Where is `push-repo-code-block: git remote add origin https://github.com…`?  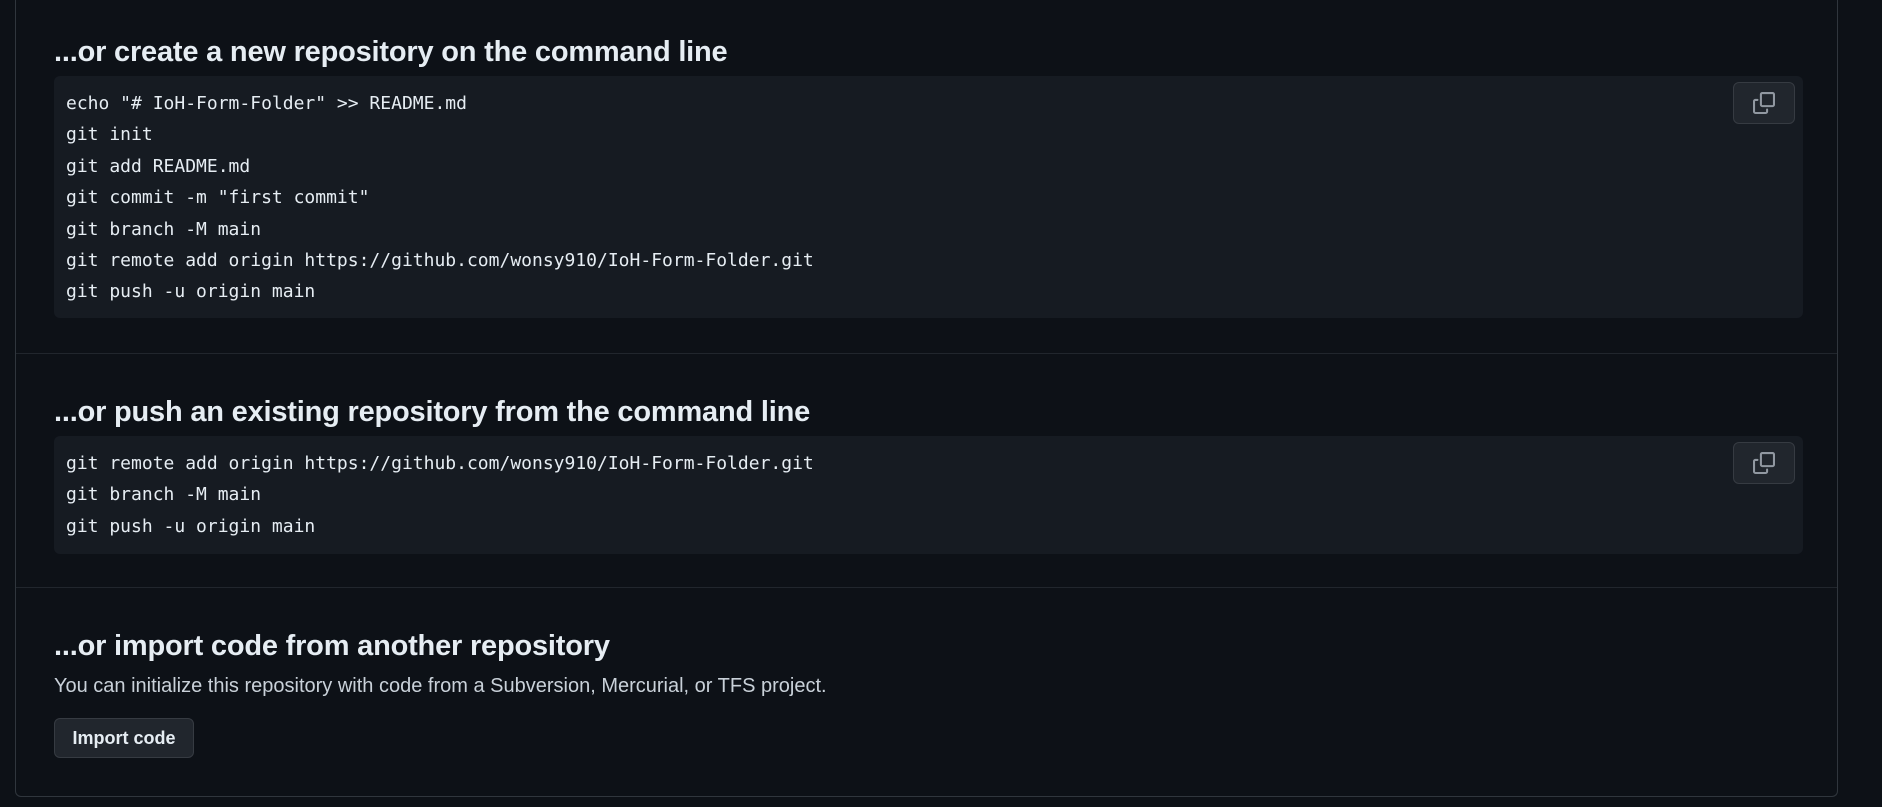 push-repo-code-block: git remote add origin https://github.com… is located at coordinates (928, 495).